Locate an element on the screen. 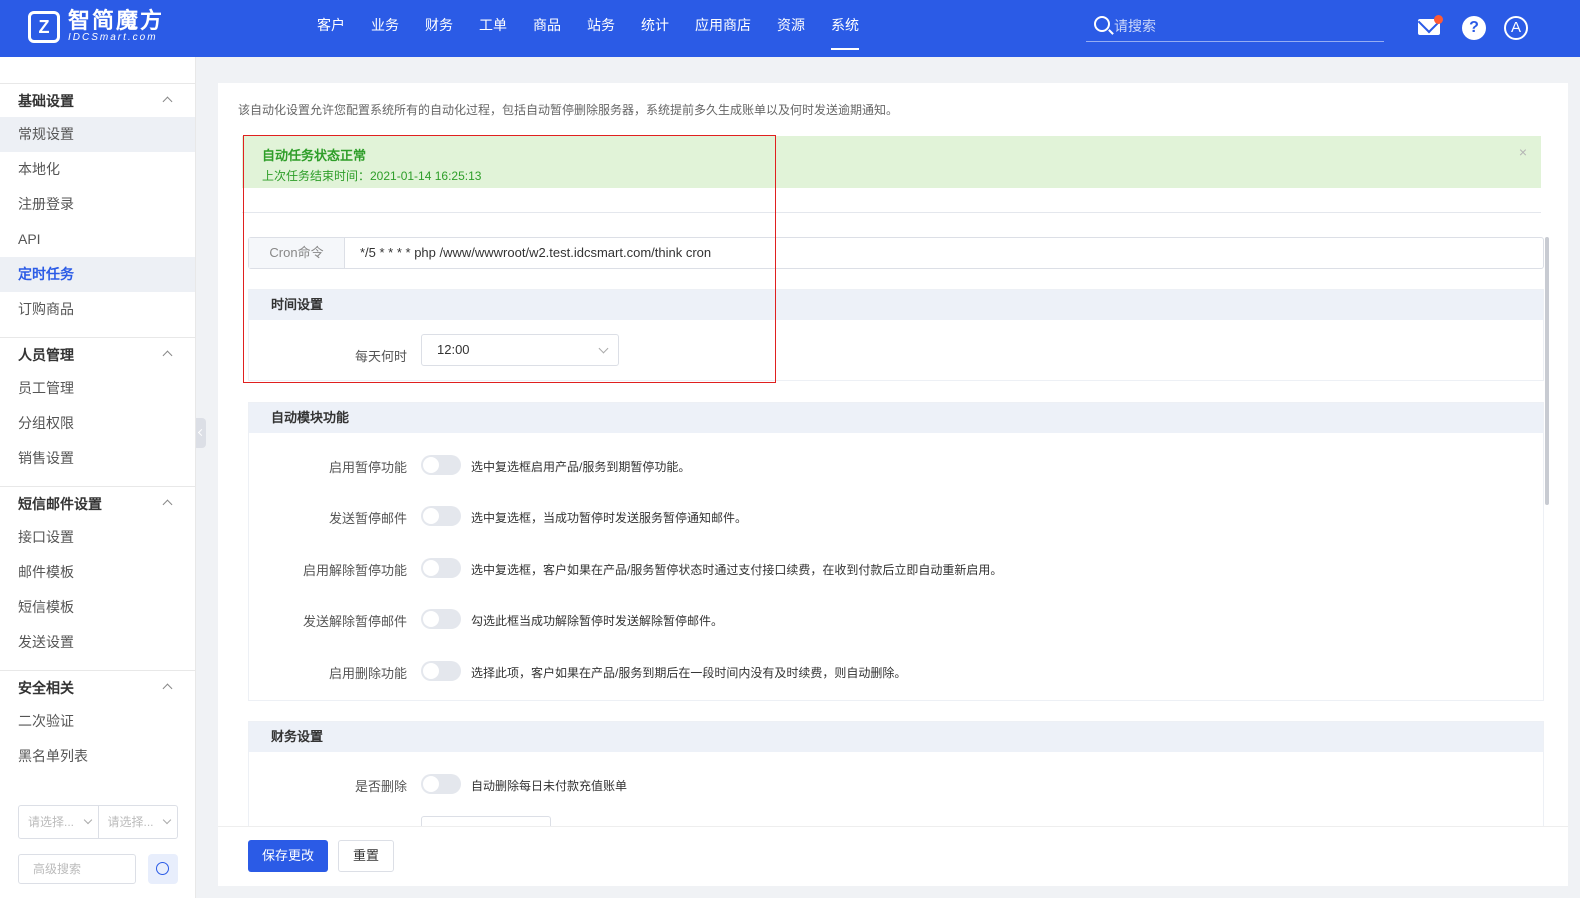 The height and width of the screenshot is (898, 1580). sidebar-item-blacklist: 黑名单列表 is located at coordinates (97, 756).